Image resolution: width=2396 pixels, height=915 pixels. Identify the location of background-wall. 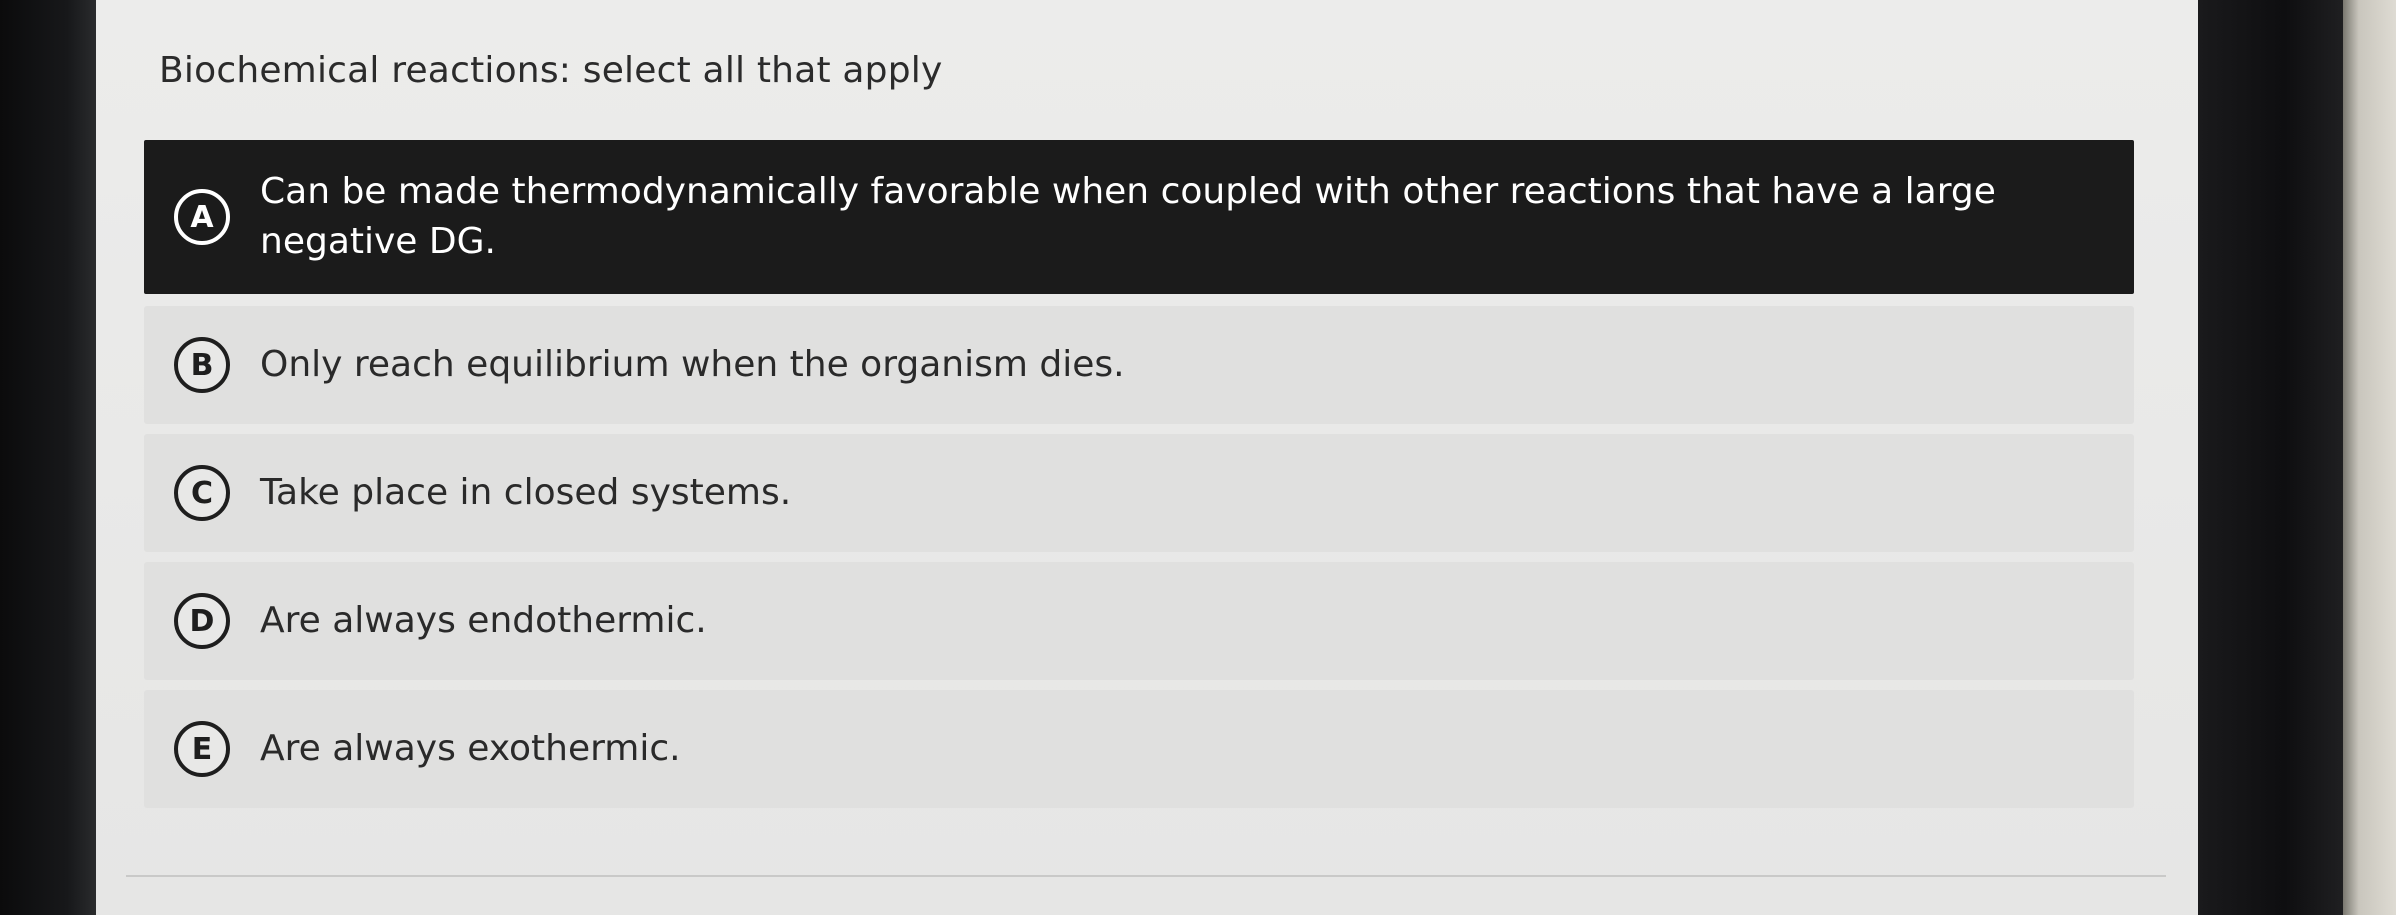
(2369, 457).